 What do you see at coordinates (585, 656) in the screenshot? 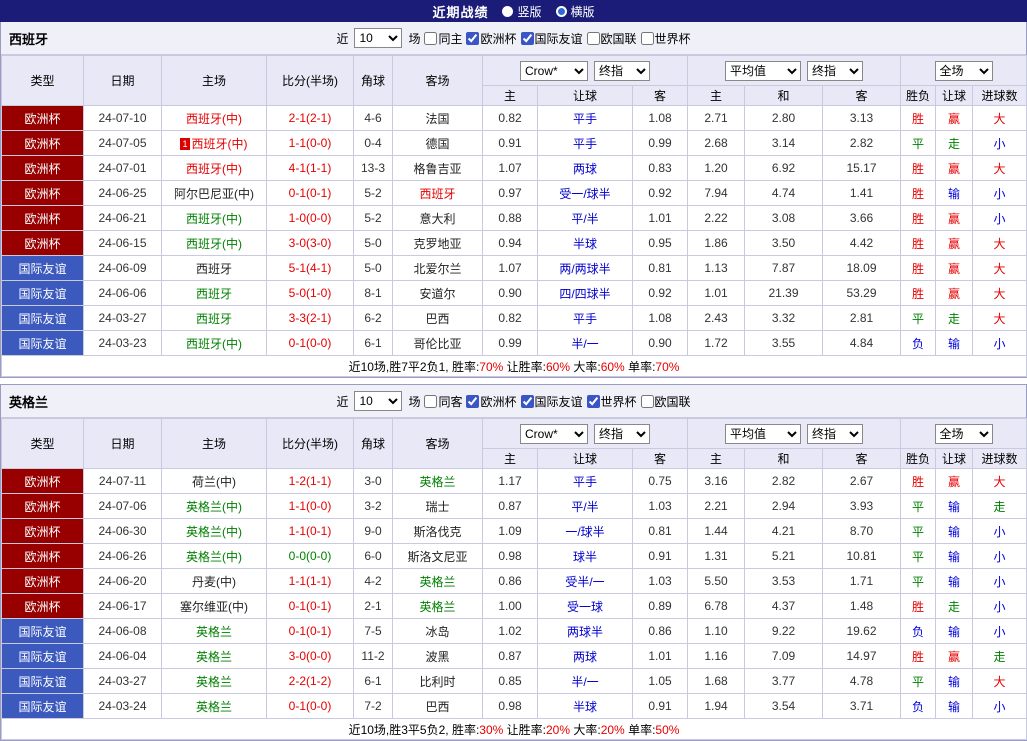
I see `handicap-line: 两球` at bounding box center [585, 656].